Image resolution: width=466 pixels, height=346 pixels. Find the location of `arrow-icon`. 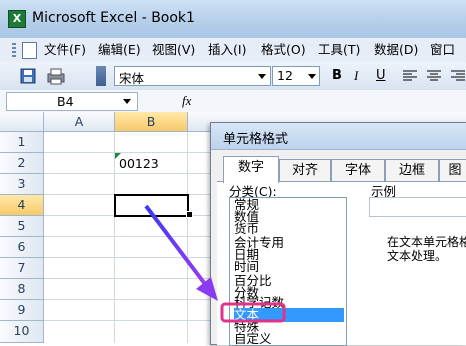

arrow-icon is located at coordinates (181, 252).